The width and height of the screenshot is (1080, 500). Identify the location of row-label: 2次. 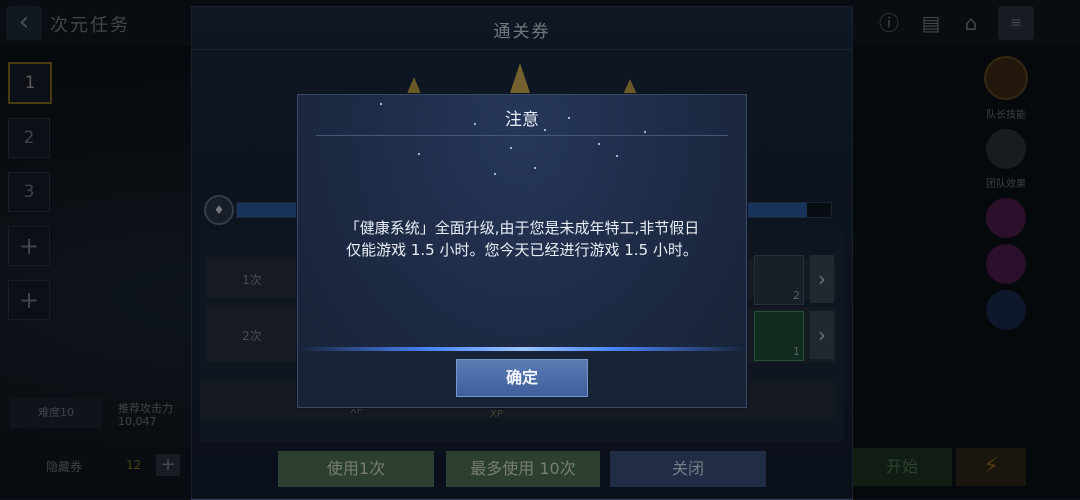
(252, 336).